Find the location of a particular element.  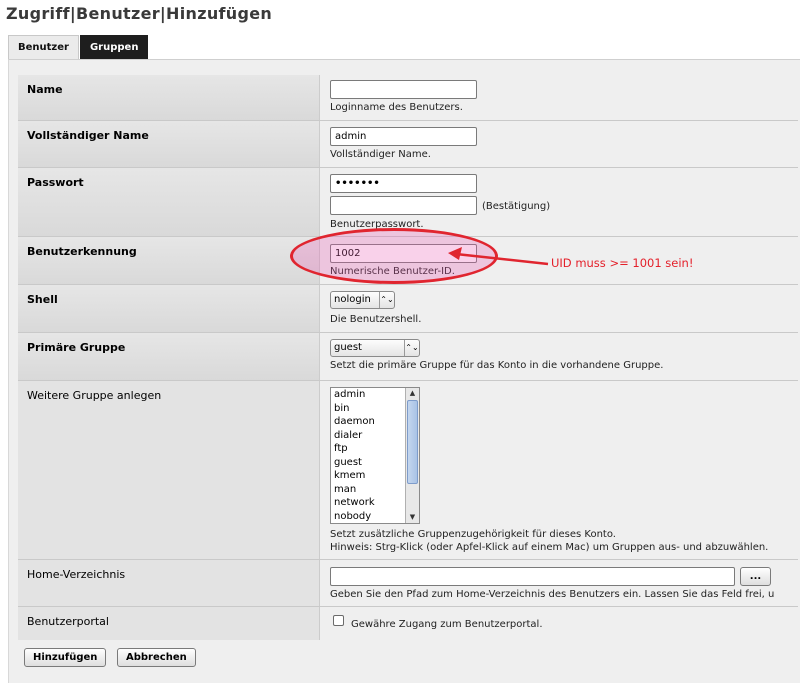

tab-benutzer: Benutzer is located at coordinates (43, 47).